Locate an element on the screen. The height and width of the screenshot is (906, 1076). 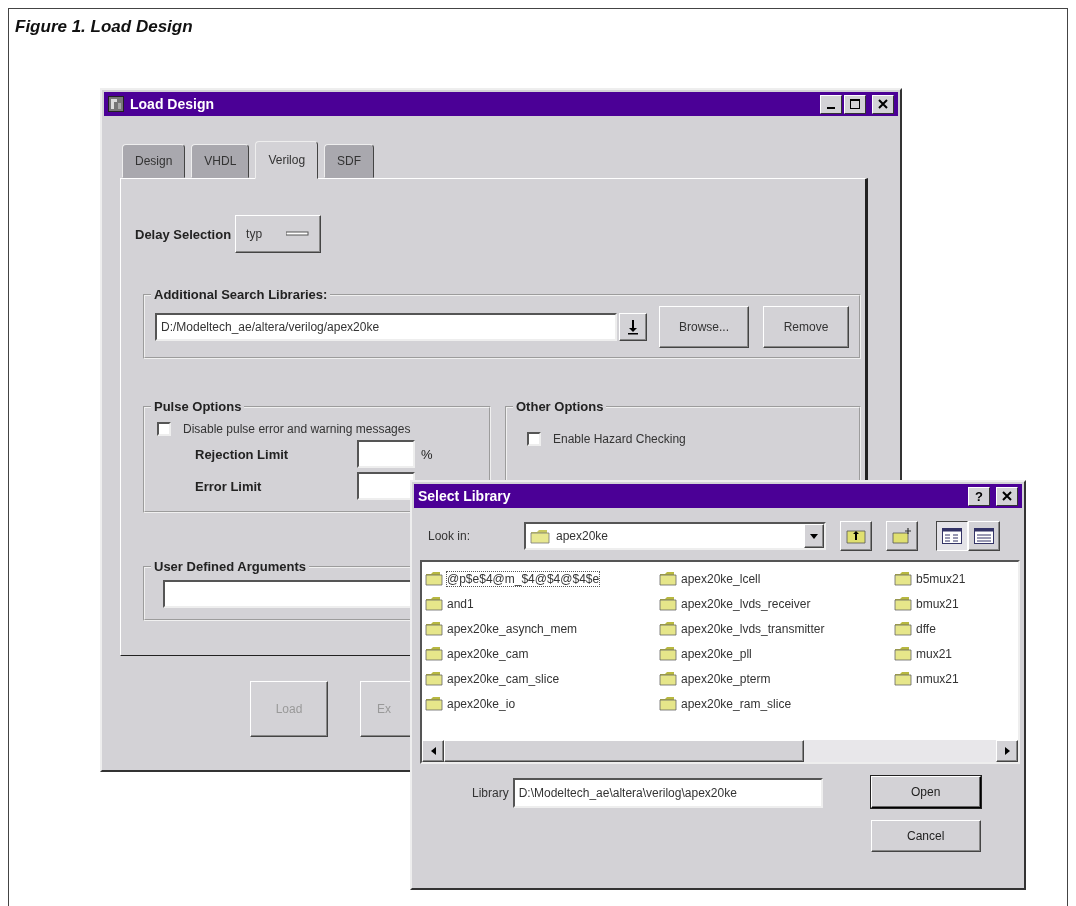
error-limit-label: Error Limit is located at coordinates (229, 486).